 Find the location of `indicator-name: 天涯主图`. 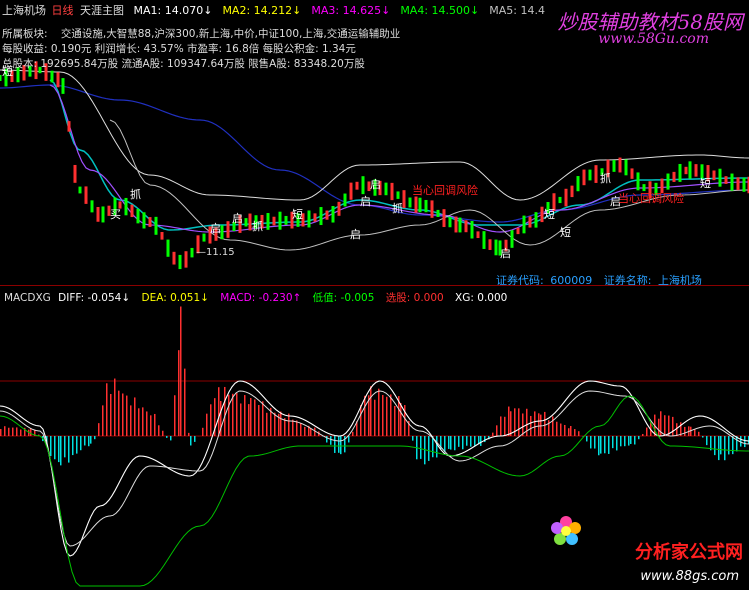

indicator-name: 天涯主图 is located at coordinates (102, 10).